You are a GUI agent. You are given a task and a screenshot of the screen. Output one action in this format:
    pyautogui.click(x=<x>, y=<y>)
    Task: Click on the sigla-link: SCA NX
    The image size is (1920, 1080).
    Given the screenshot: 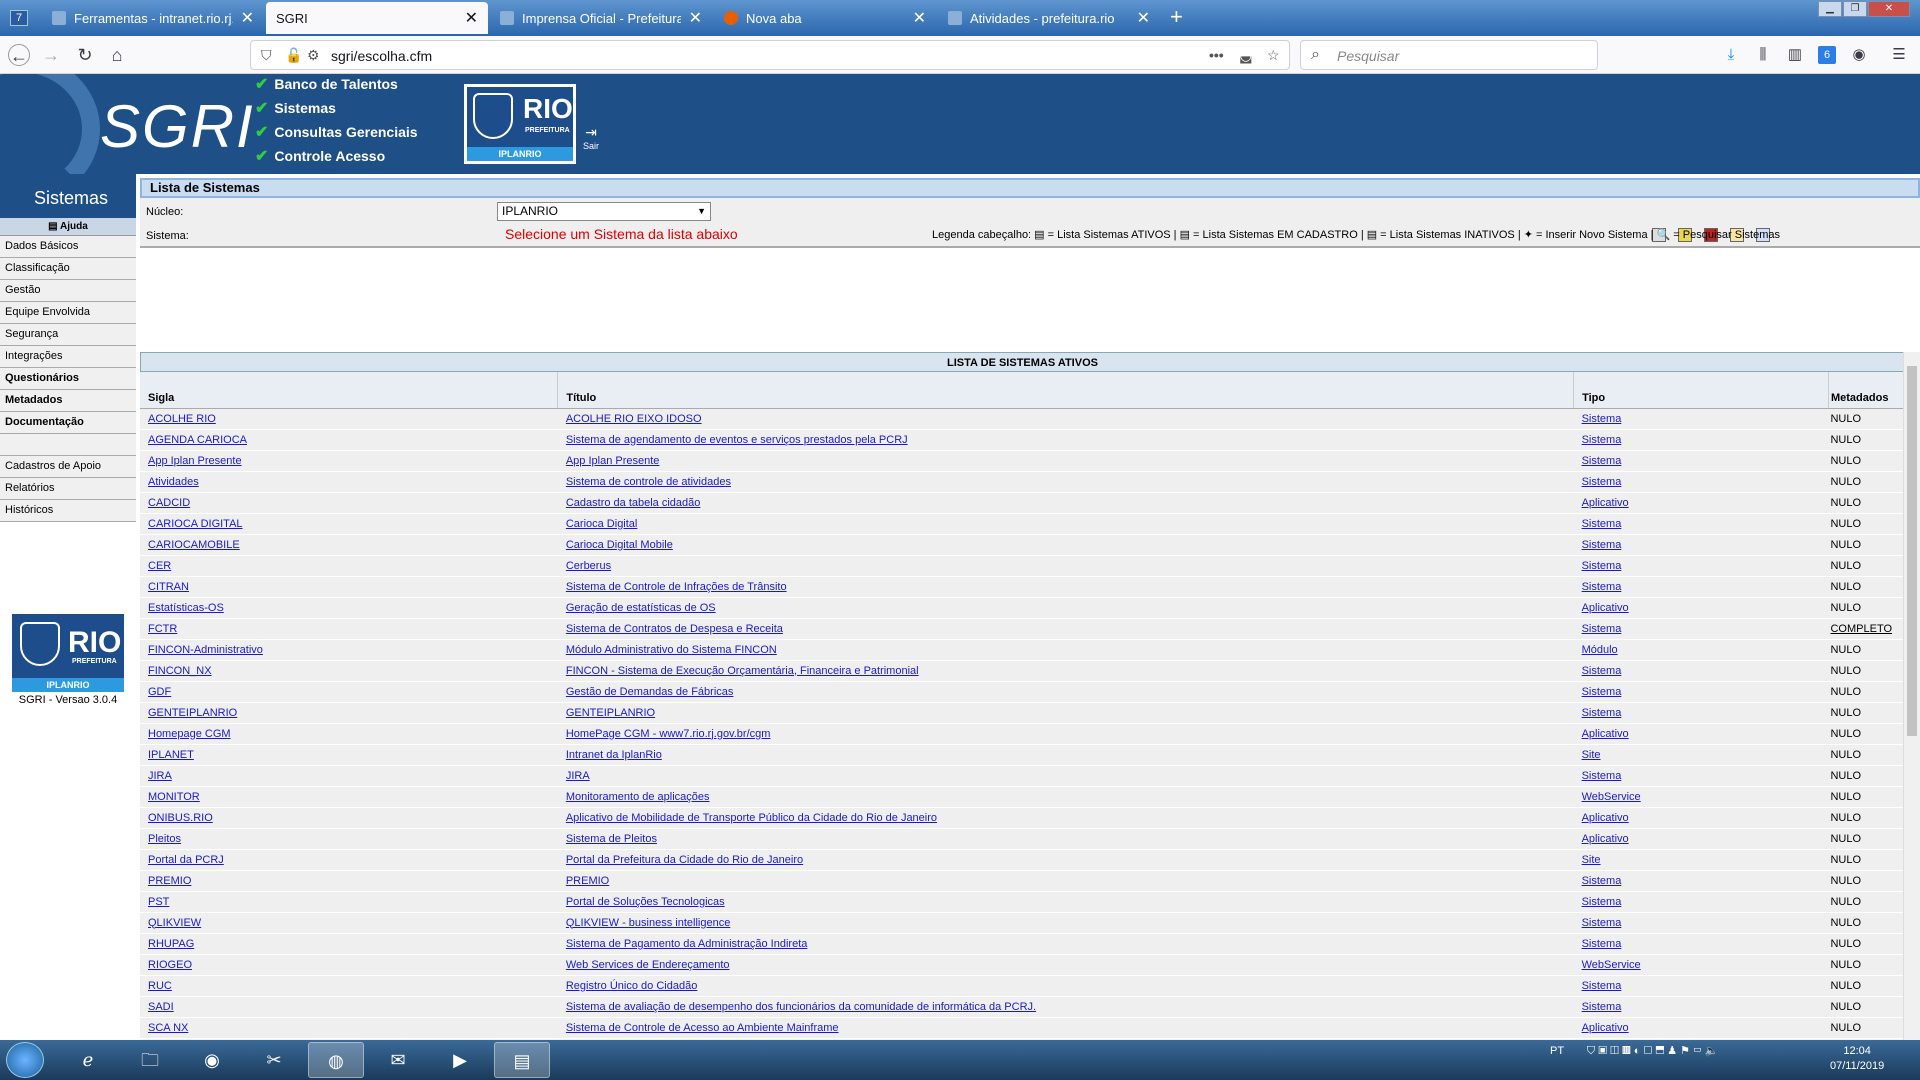 What is the action you would take?
    pyautogui.click(x=168, y=1028)
    